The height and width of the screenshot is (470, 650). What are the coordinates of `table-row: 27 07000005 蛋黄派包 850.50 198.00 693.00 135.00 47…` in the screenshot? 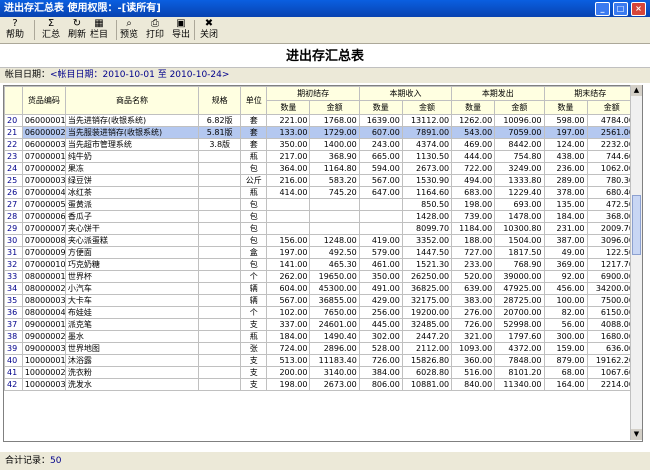 It's located at (321, 204).